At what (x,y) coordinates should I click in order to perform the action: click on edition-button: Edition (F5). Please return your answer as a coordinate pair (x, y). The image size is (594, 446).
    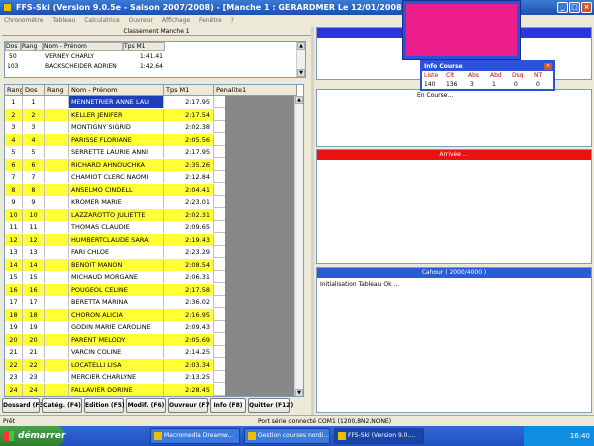
    Looking at the image, I should click on (104, 405).